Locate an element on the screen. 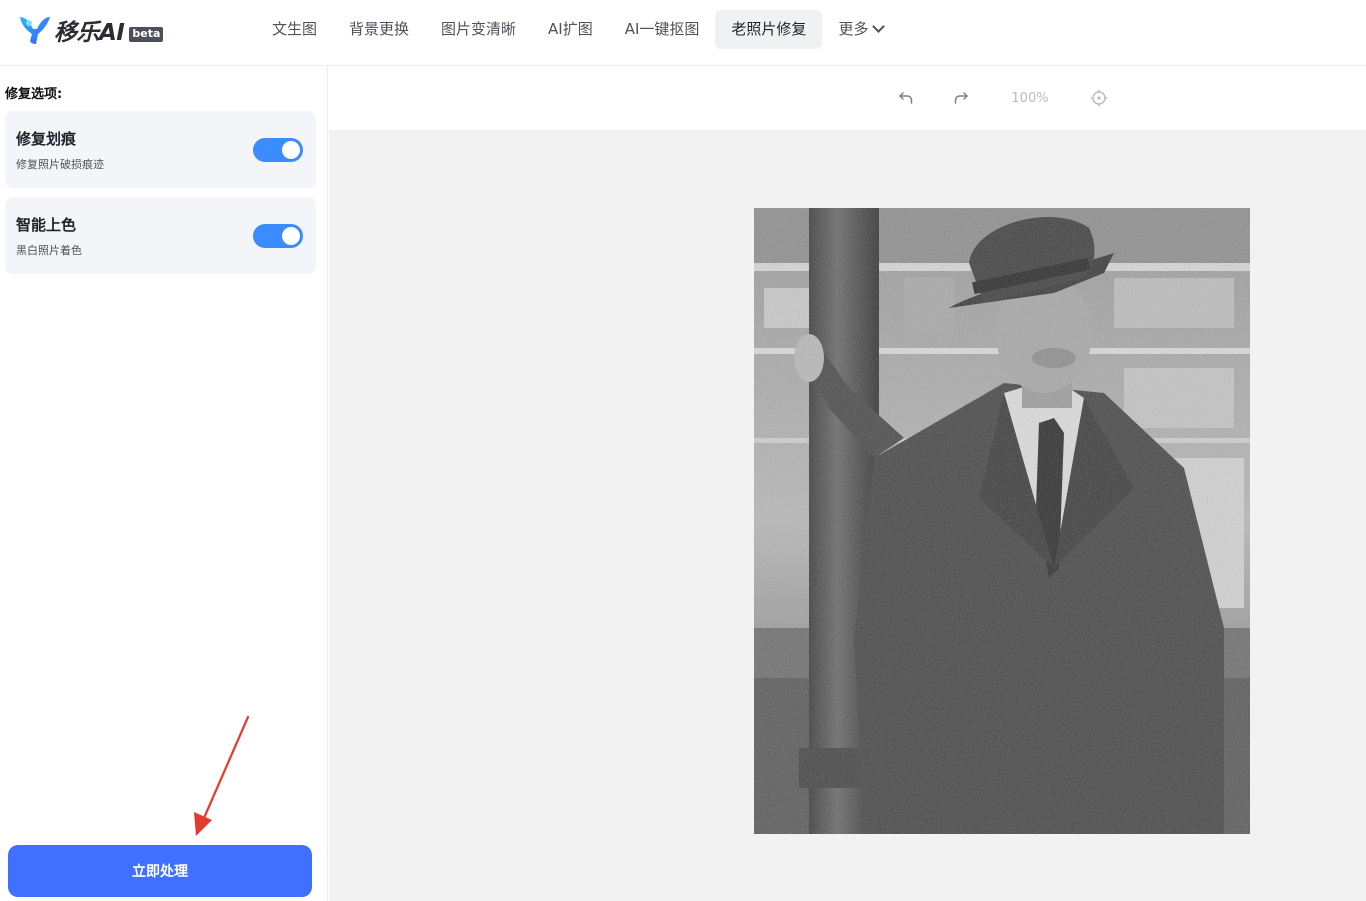  annotation-arrow-icon is located at coordinates (222, 775).